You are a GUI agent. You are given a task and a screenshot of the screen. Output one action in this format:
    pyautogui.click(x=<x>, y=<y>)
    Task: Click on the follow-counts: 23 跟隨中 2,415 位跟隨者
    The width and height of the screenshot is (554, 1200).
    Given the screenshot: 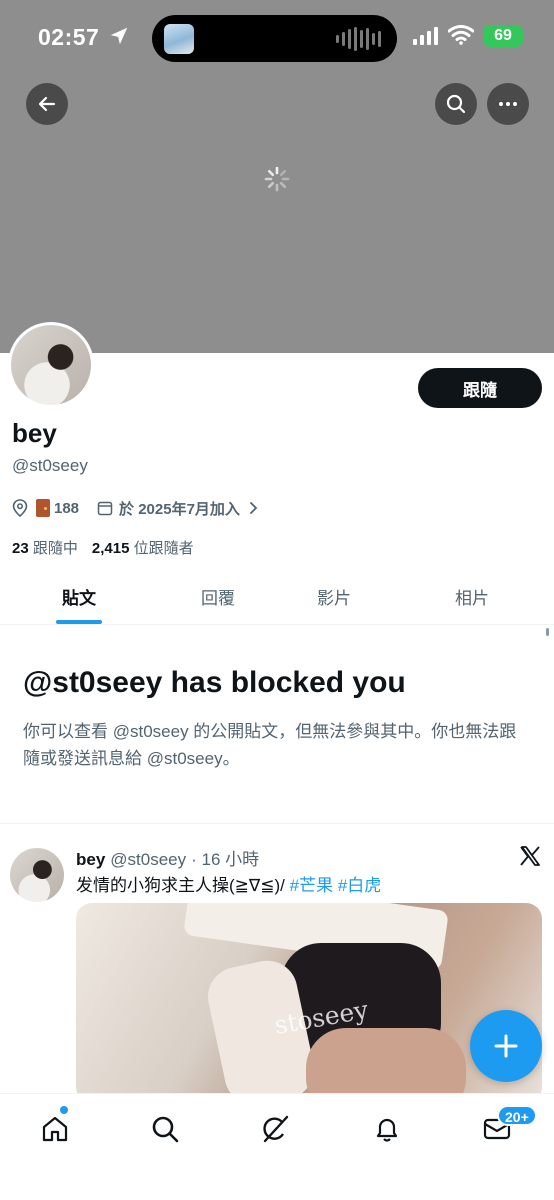 What is the action you would take?
    pyautogui.click(x=103, y=547)
    